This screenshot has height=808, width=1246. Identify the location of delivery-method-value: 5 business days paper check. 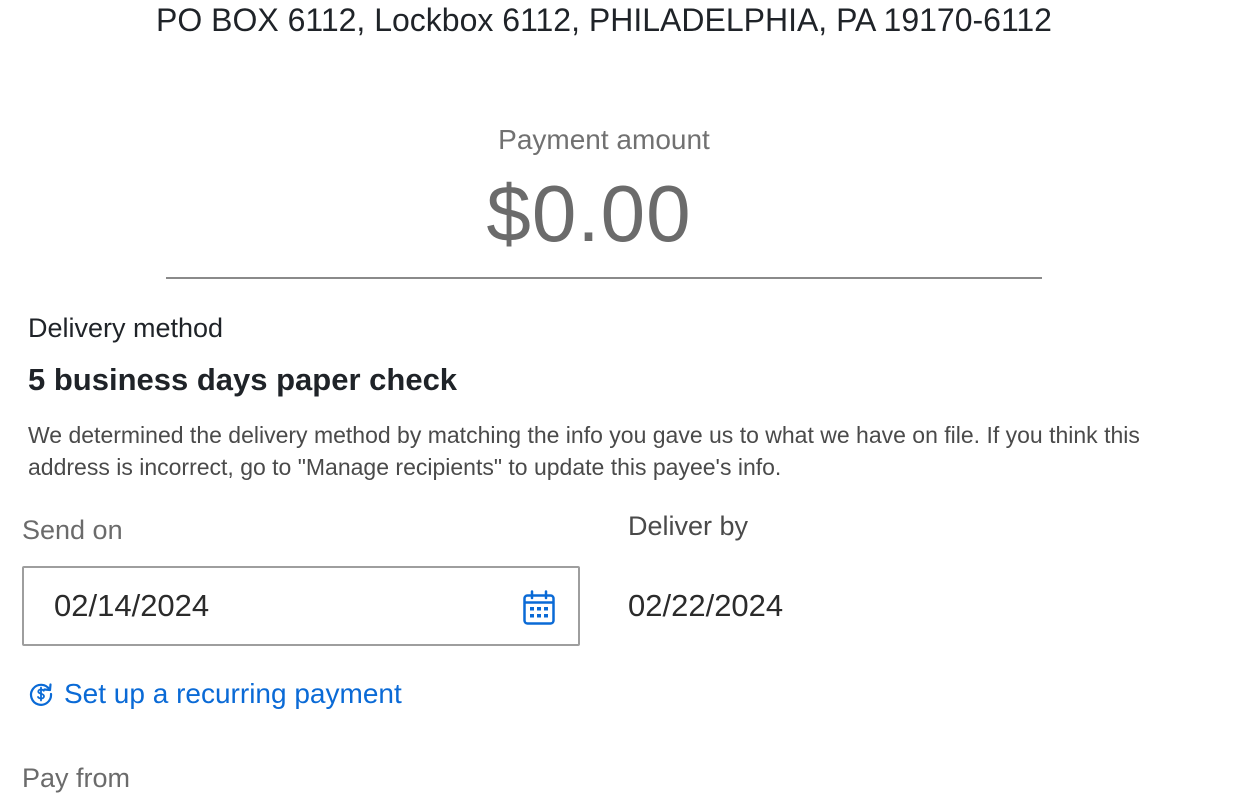
(243, 379).